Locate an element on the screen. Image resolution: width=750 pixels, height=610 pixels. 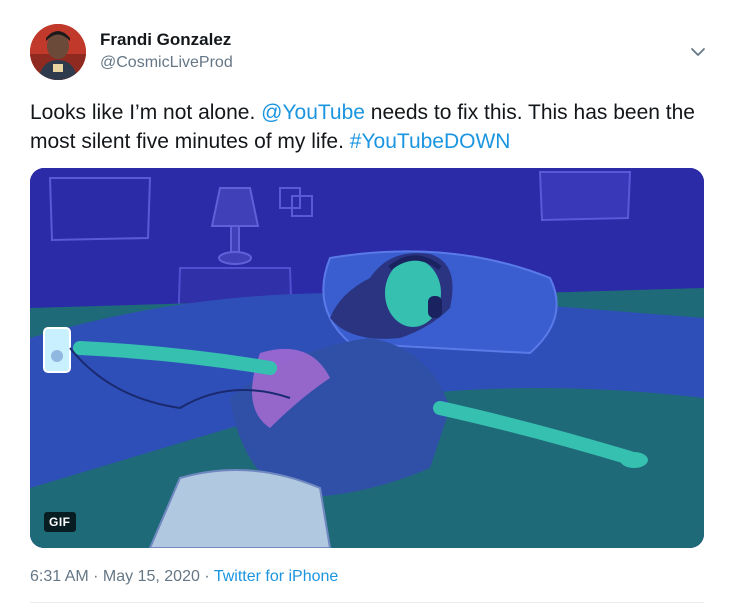
author-name: Frandi Gonzalez is located at coordinates (165, 40).